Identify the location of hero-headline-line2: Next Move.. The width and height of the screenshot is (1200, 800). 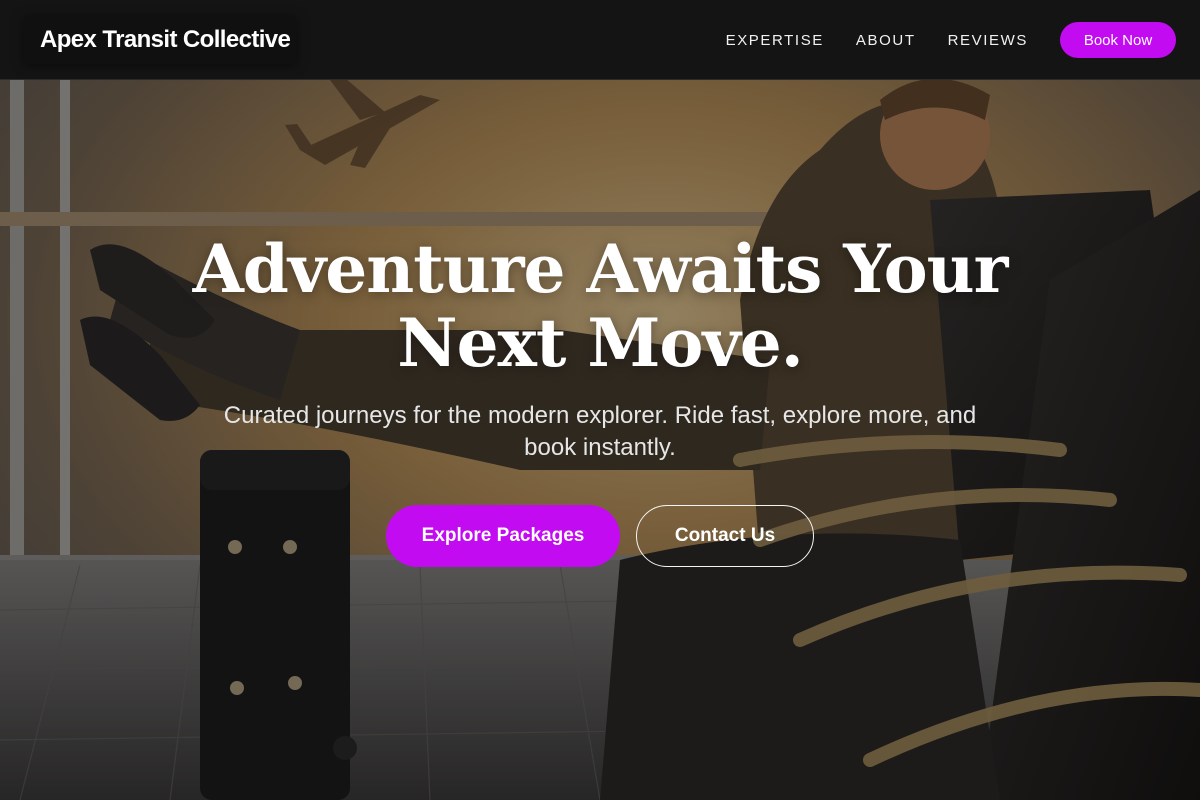
(600, 343).